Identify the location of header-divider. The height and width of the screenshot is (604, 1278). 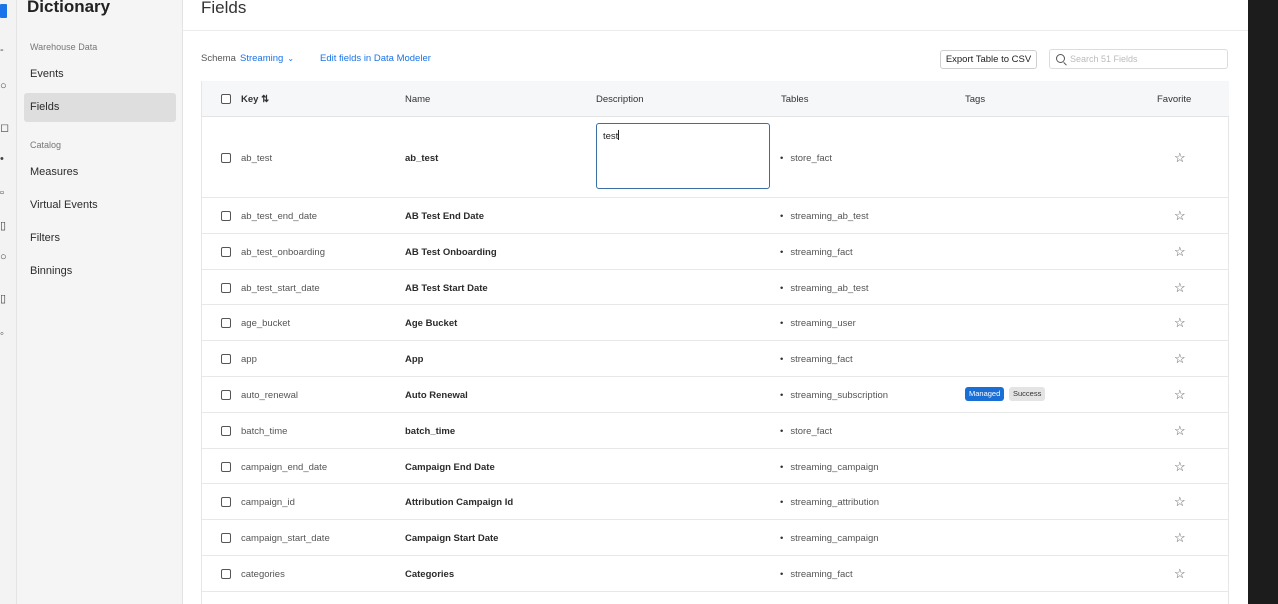
(715, 30).